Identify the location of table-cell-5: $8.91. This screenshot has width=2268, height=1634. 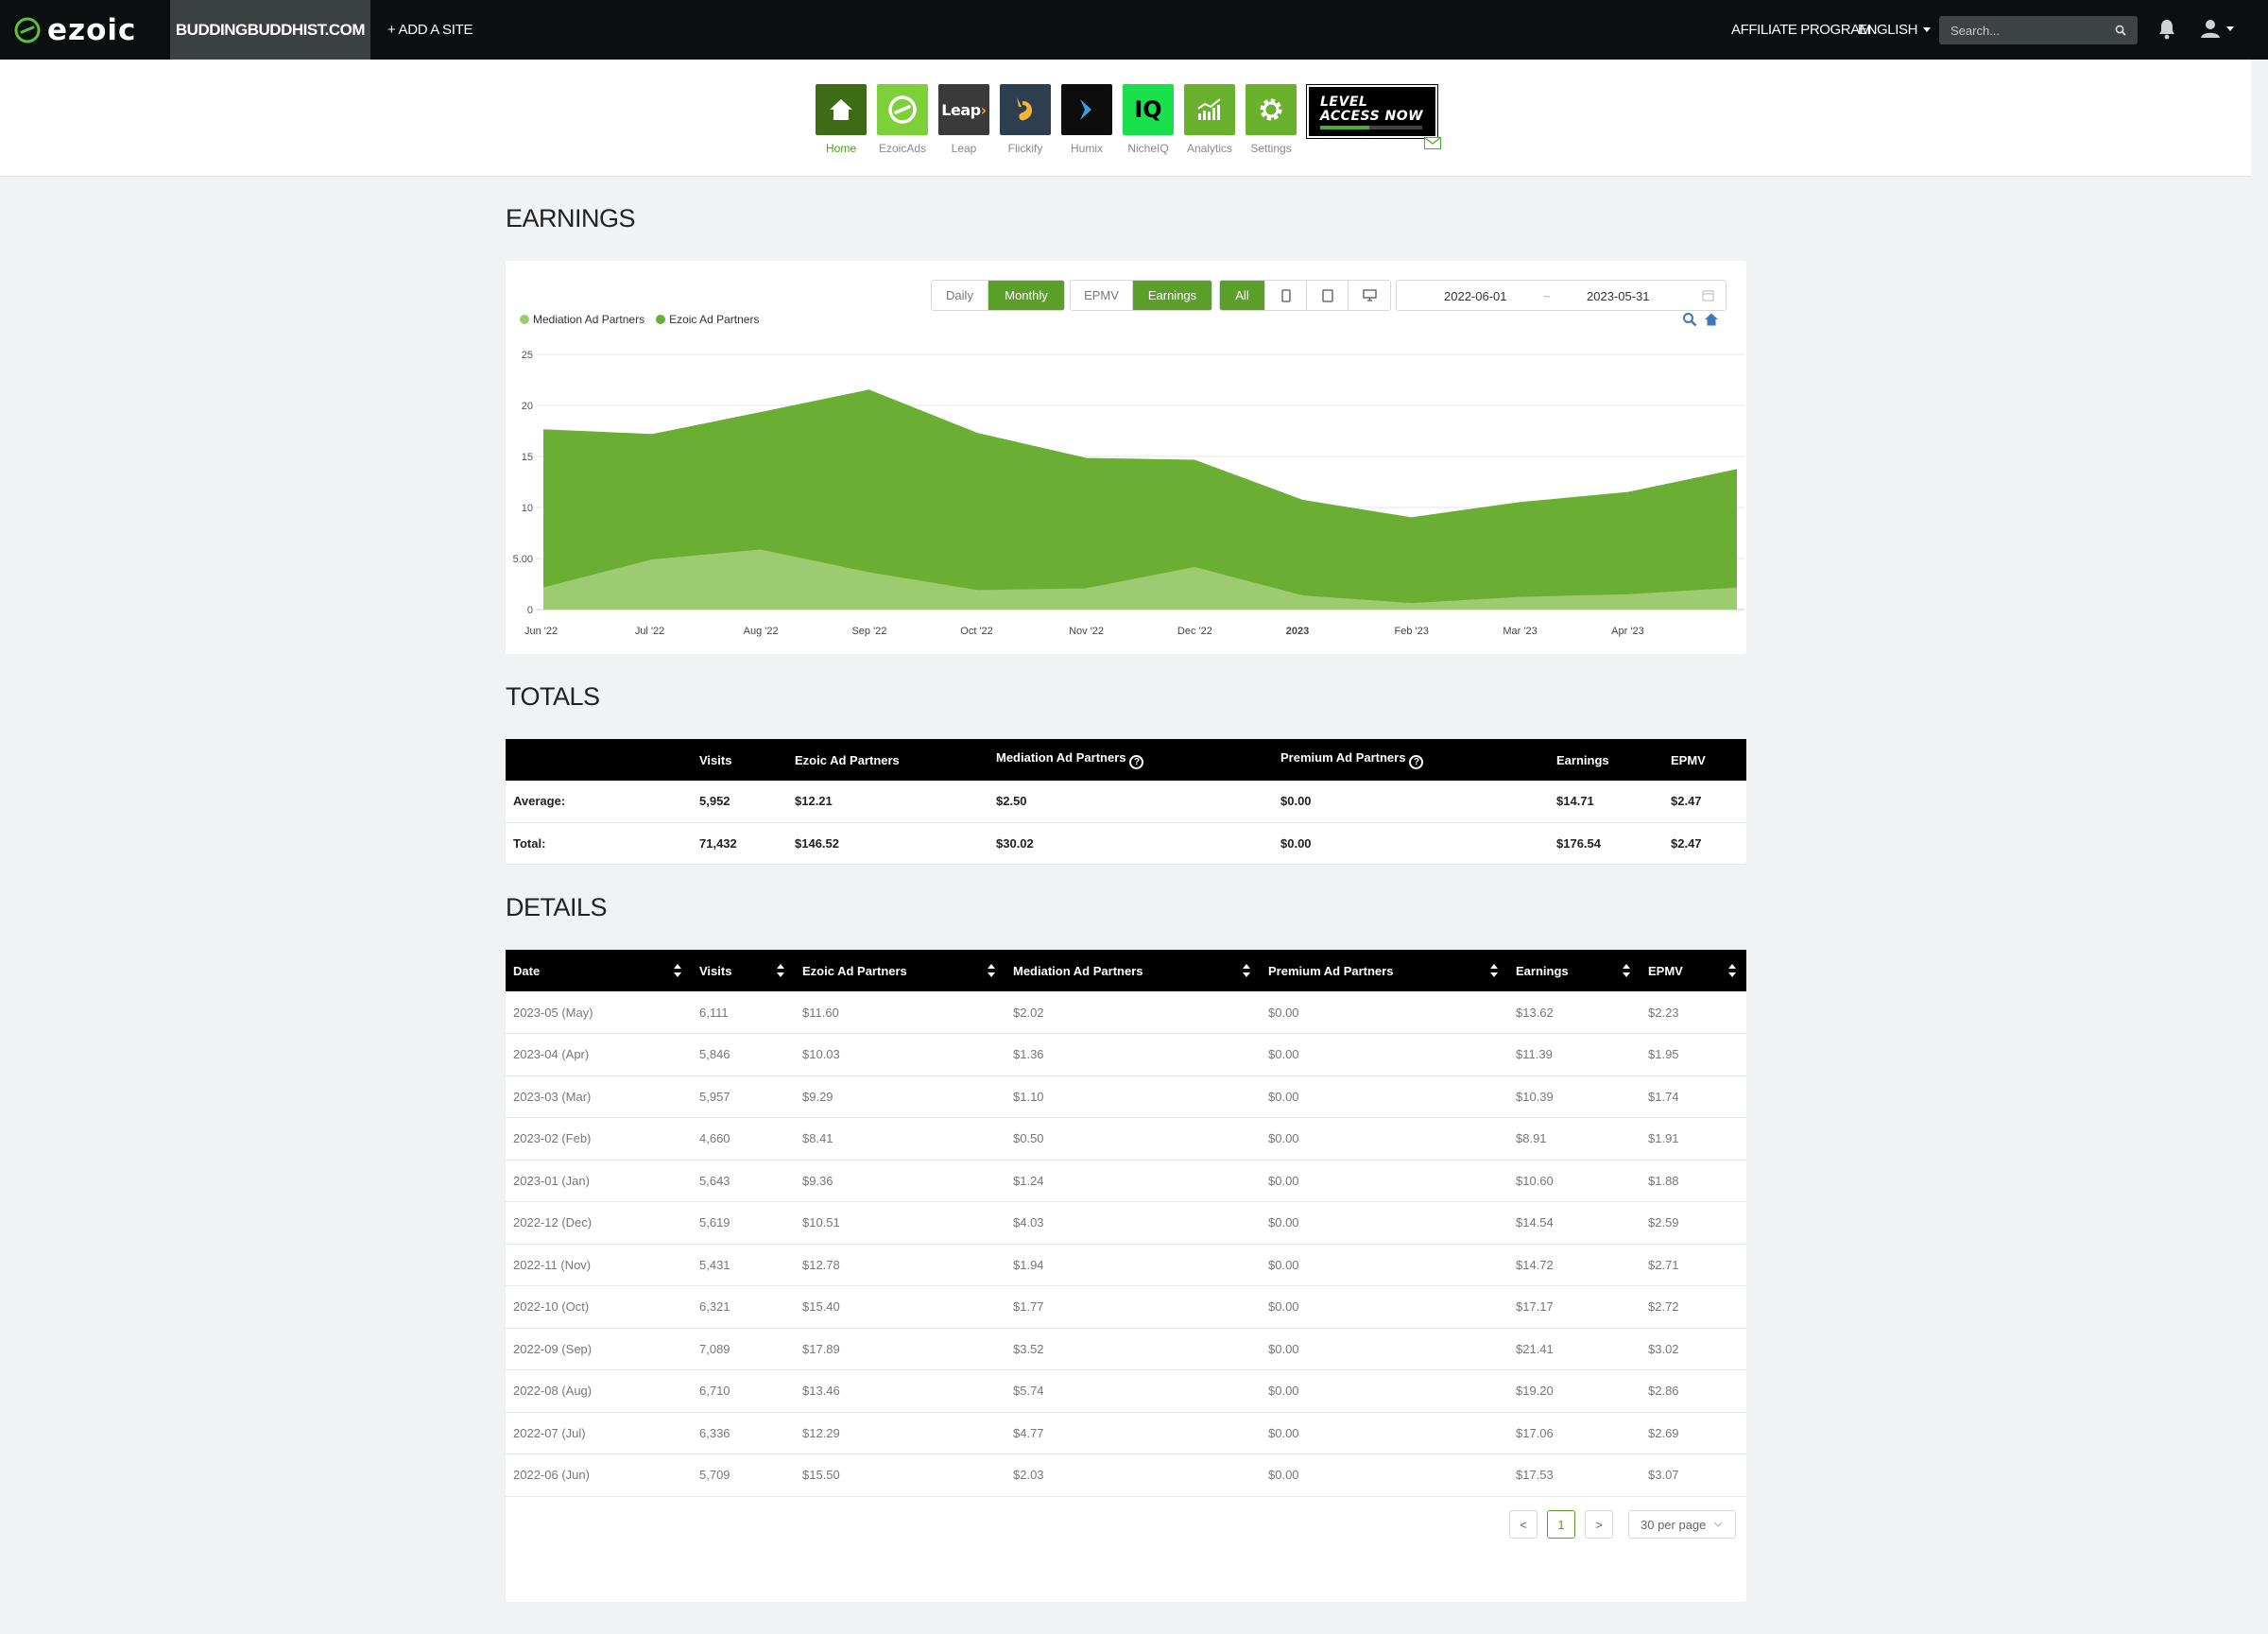
(1574, 1139).